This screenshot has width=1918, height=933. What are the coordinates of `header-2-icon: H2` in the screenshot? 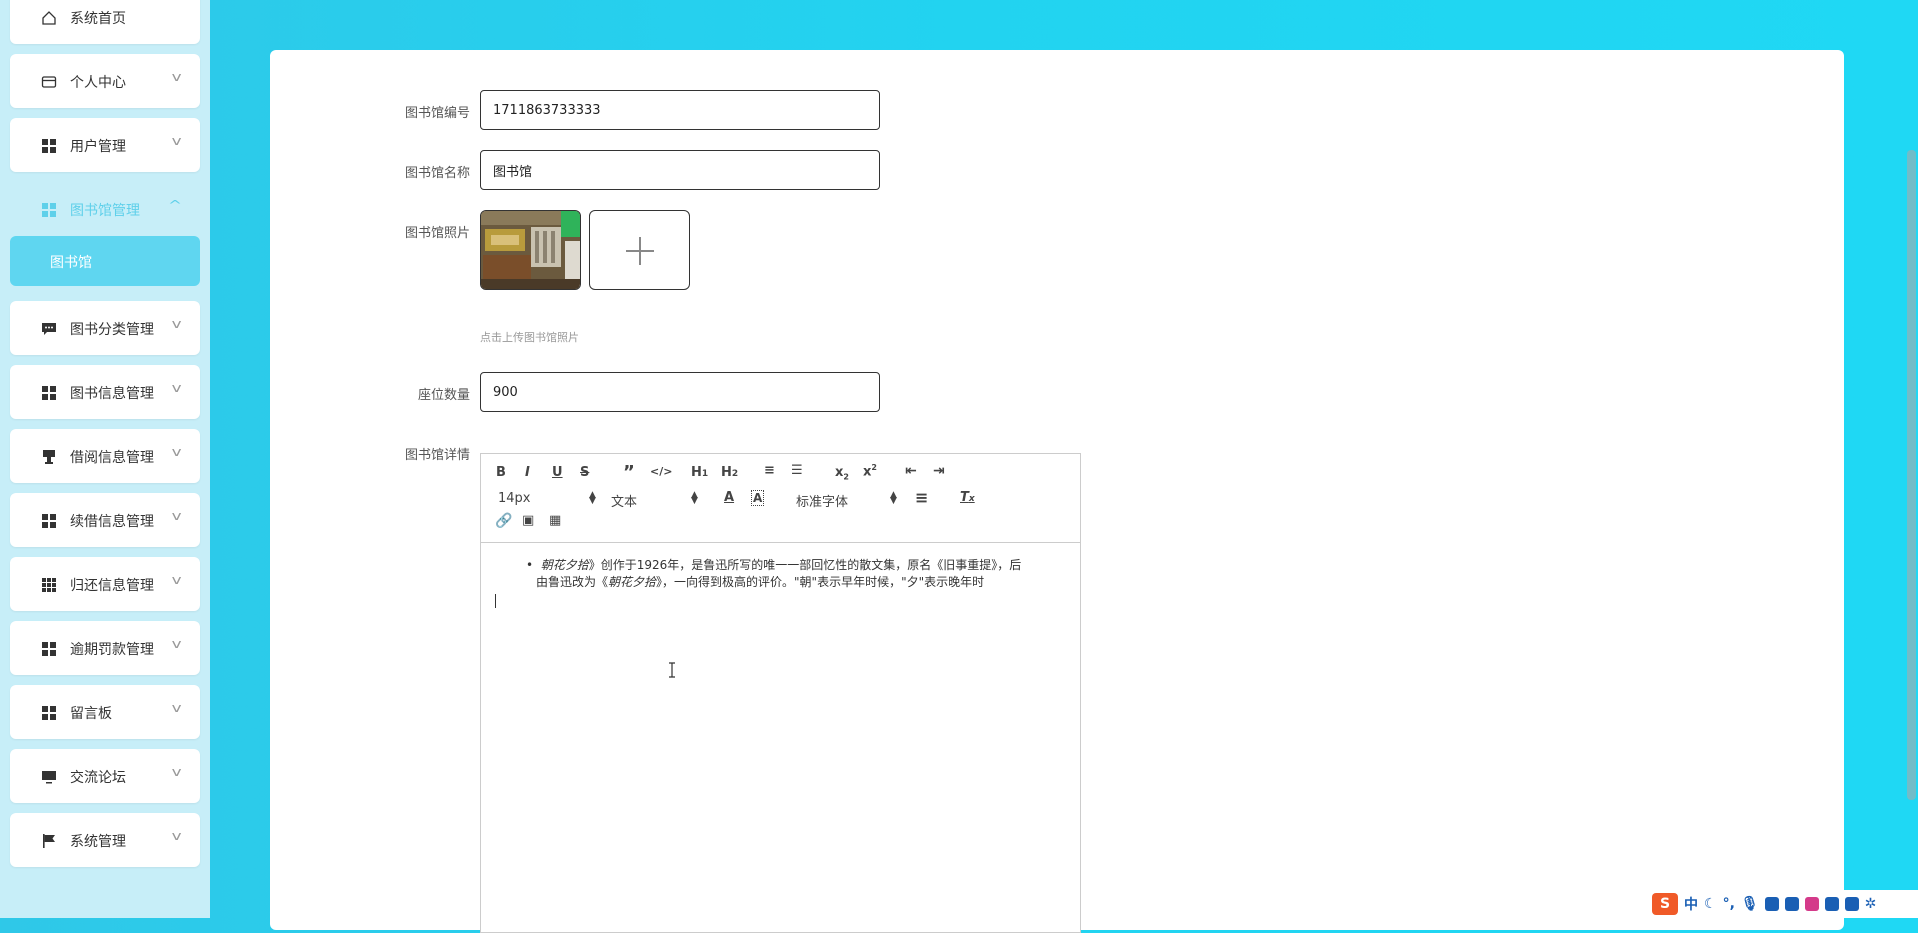 It's located at (729, 472).